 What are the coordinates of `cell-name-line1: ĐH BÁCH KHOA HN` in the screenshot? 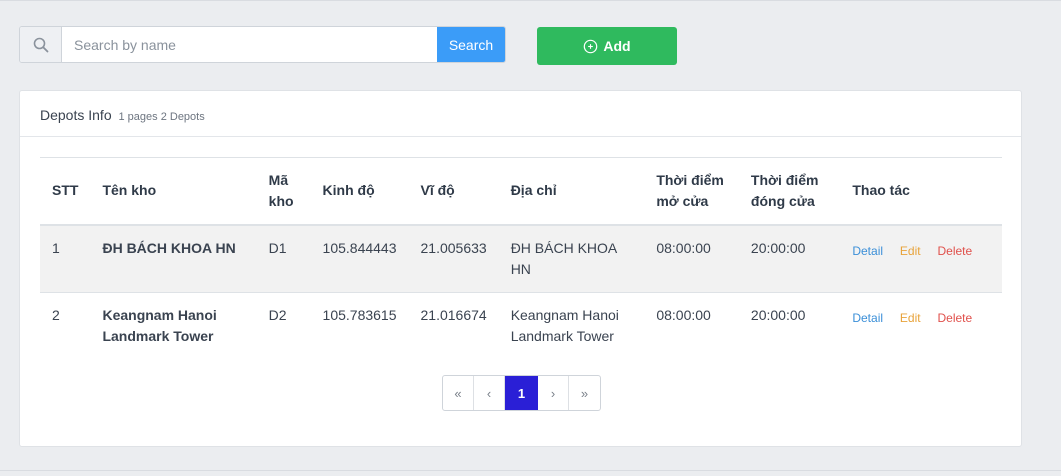 It's located at (169, 247).